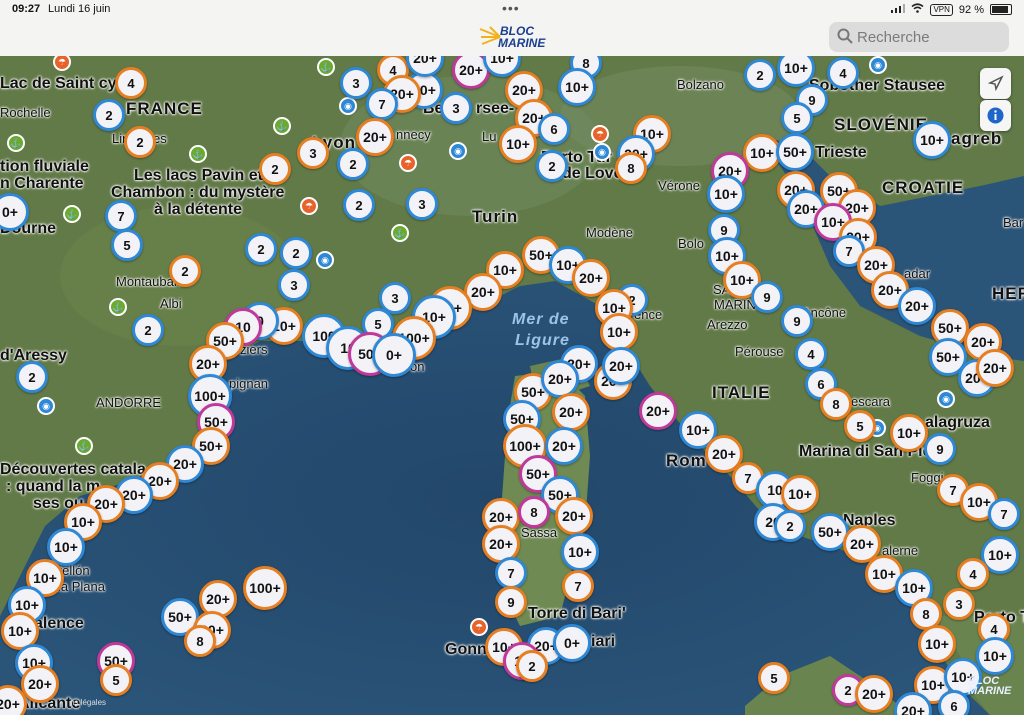  I want to click on info-button, so click(995, 115).